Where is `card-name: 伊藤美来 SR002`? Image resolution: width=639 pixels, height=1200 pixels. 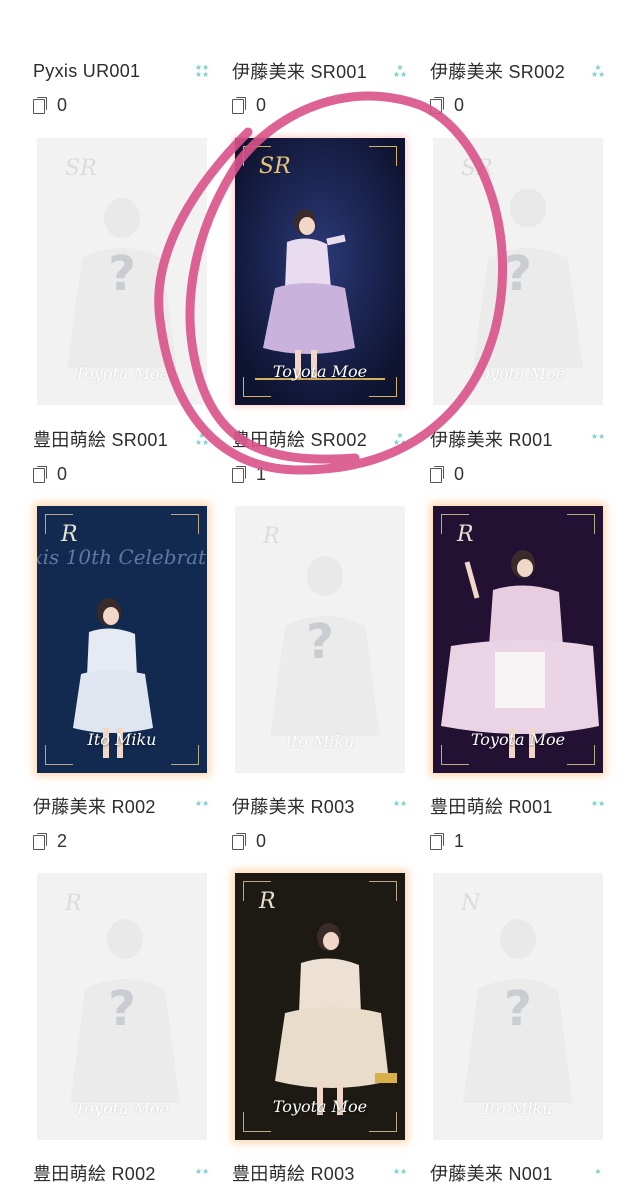
card-name: 伊藤美来 SR002 is located at coordinates (498, 72).